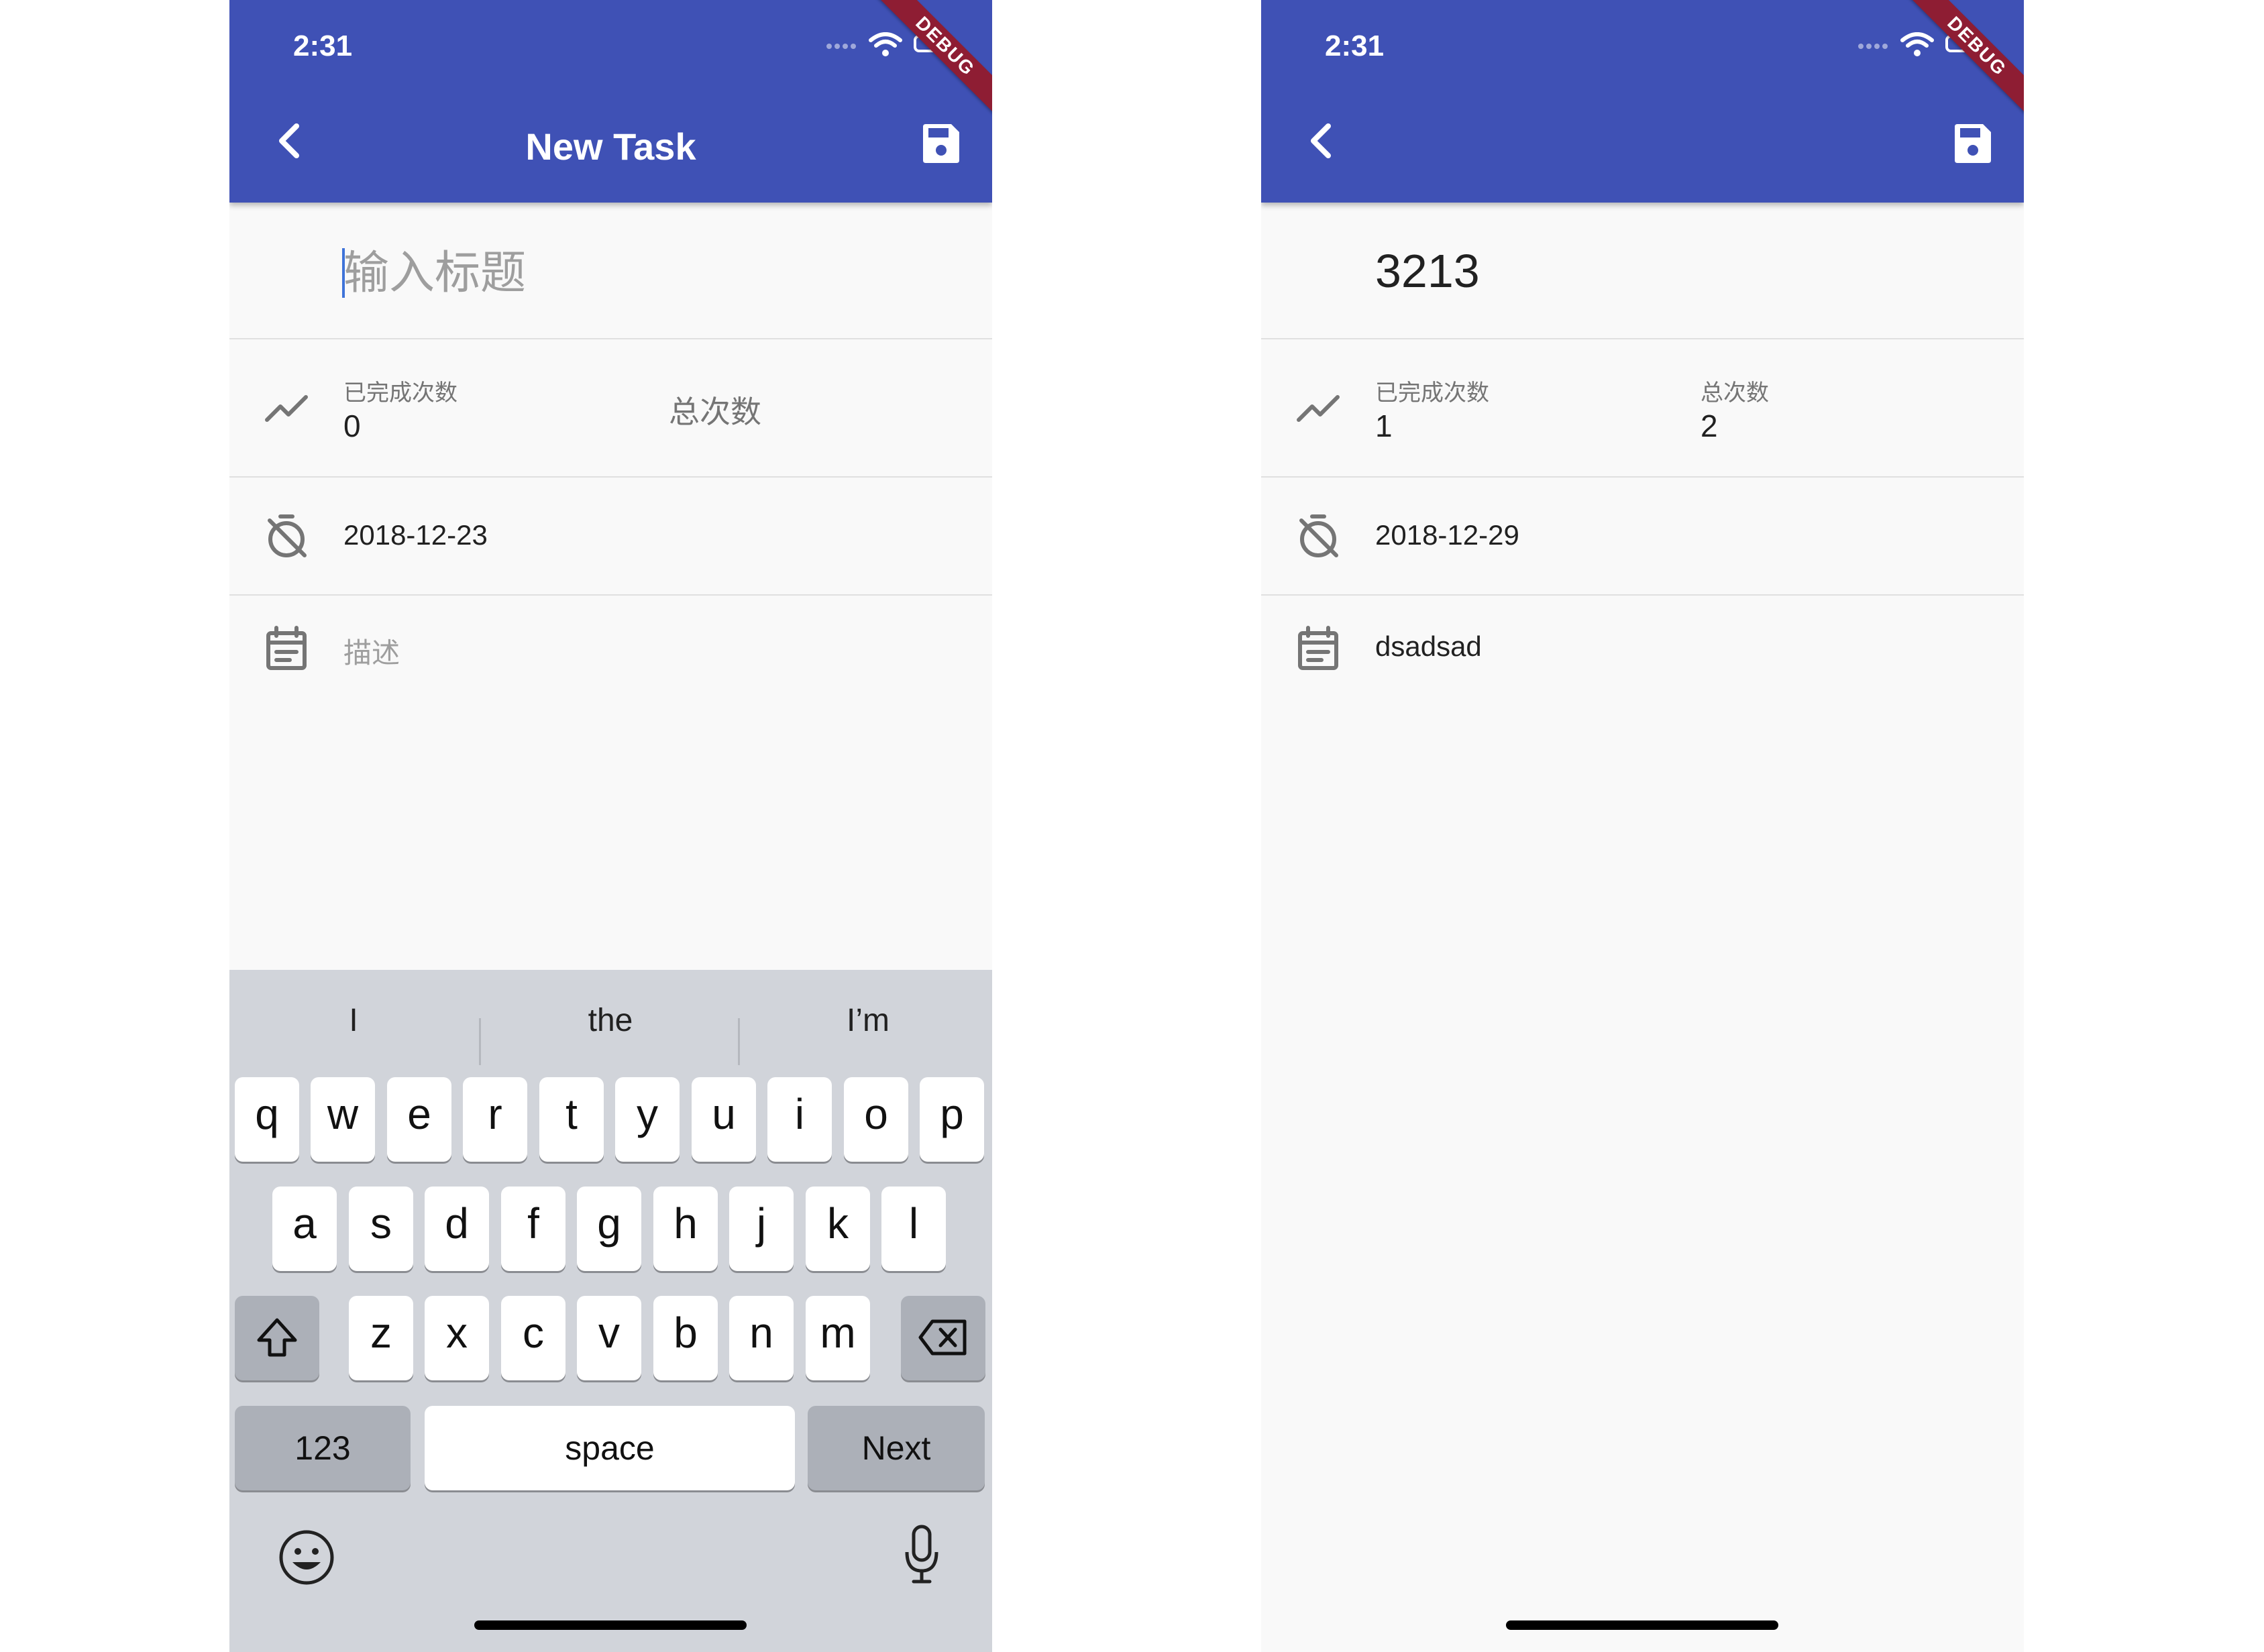 The image size is (2264, 1652). I want to click on suggestion-3: I’m, so click(868, 1020).